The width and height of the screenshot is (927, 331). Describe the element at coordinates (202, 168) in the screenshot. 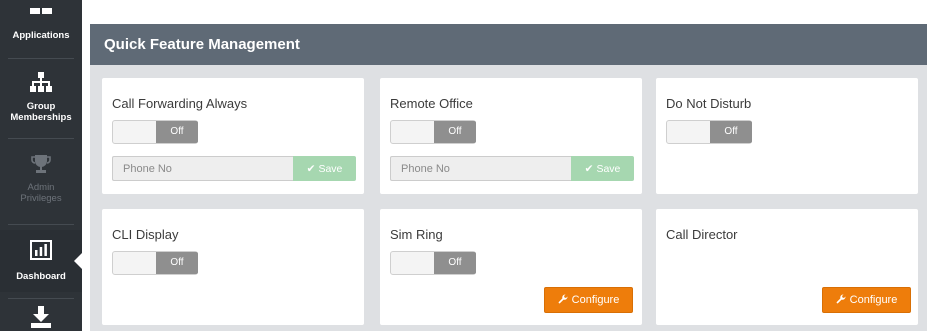

I see `call-forwarding-phone-input` at that location.